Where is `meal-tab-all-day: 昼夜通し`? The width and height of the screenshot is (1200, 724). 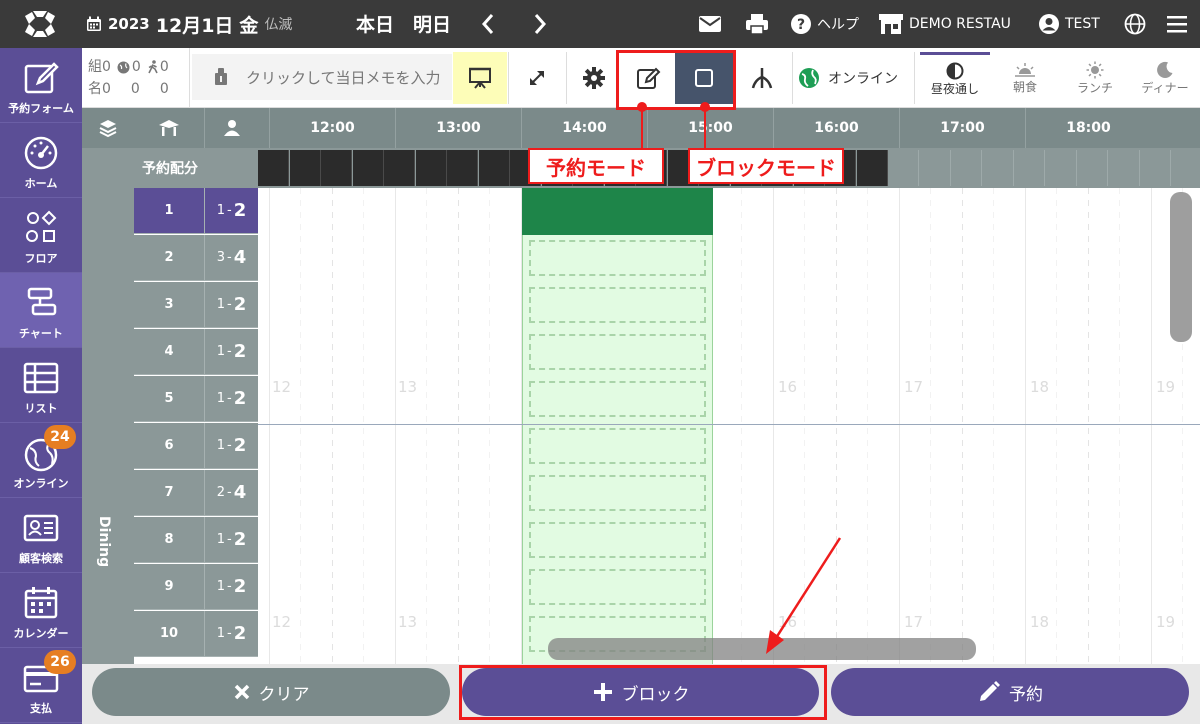
meal-tab-all-day: 昼夜通し is located at coordinates (955, 78).